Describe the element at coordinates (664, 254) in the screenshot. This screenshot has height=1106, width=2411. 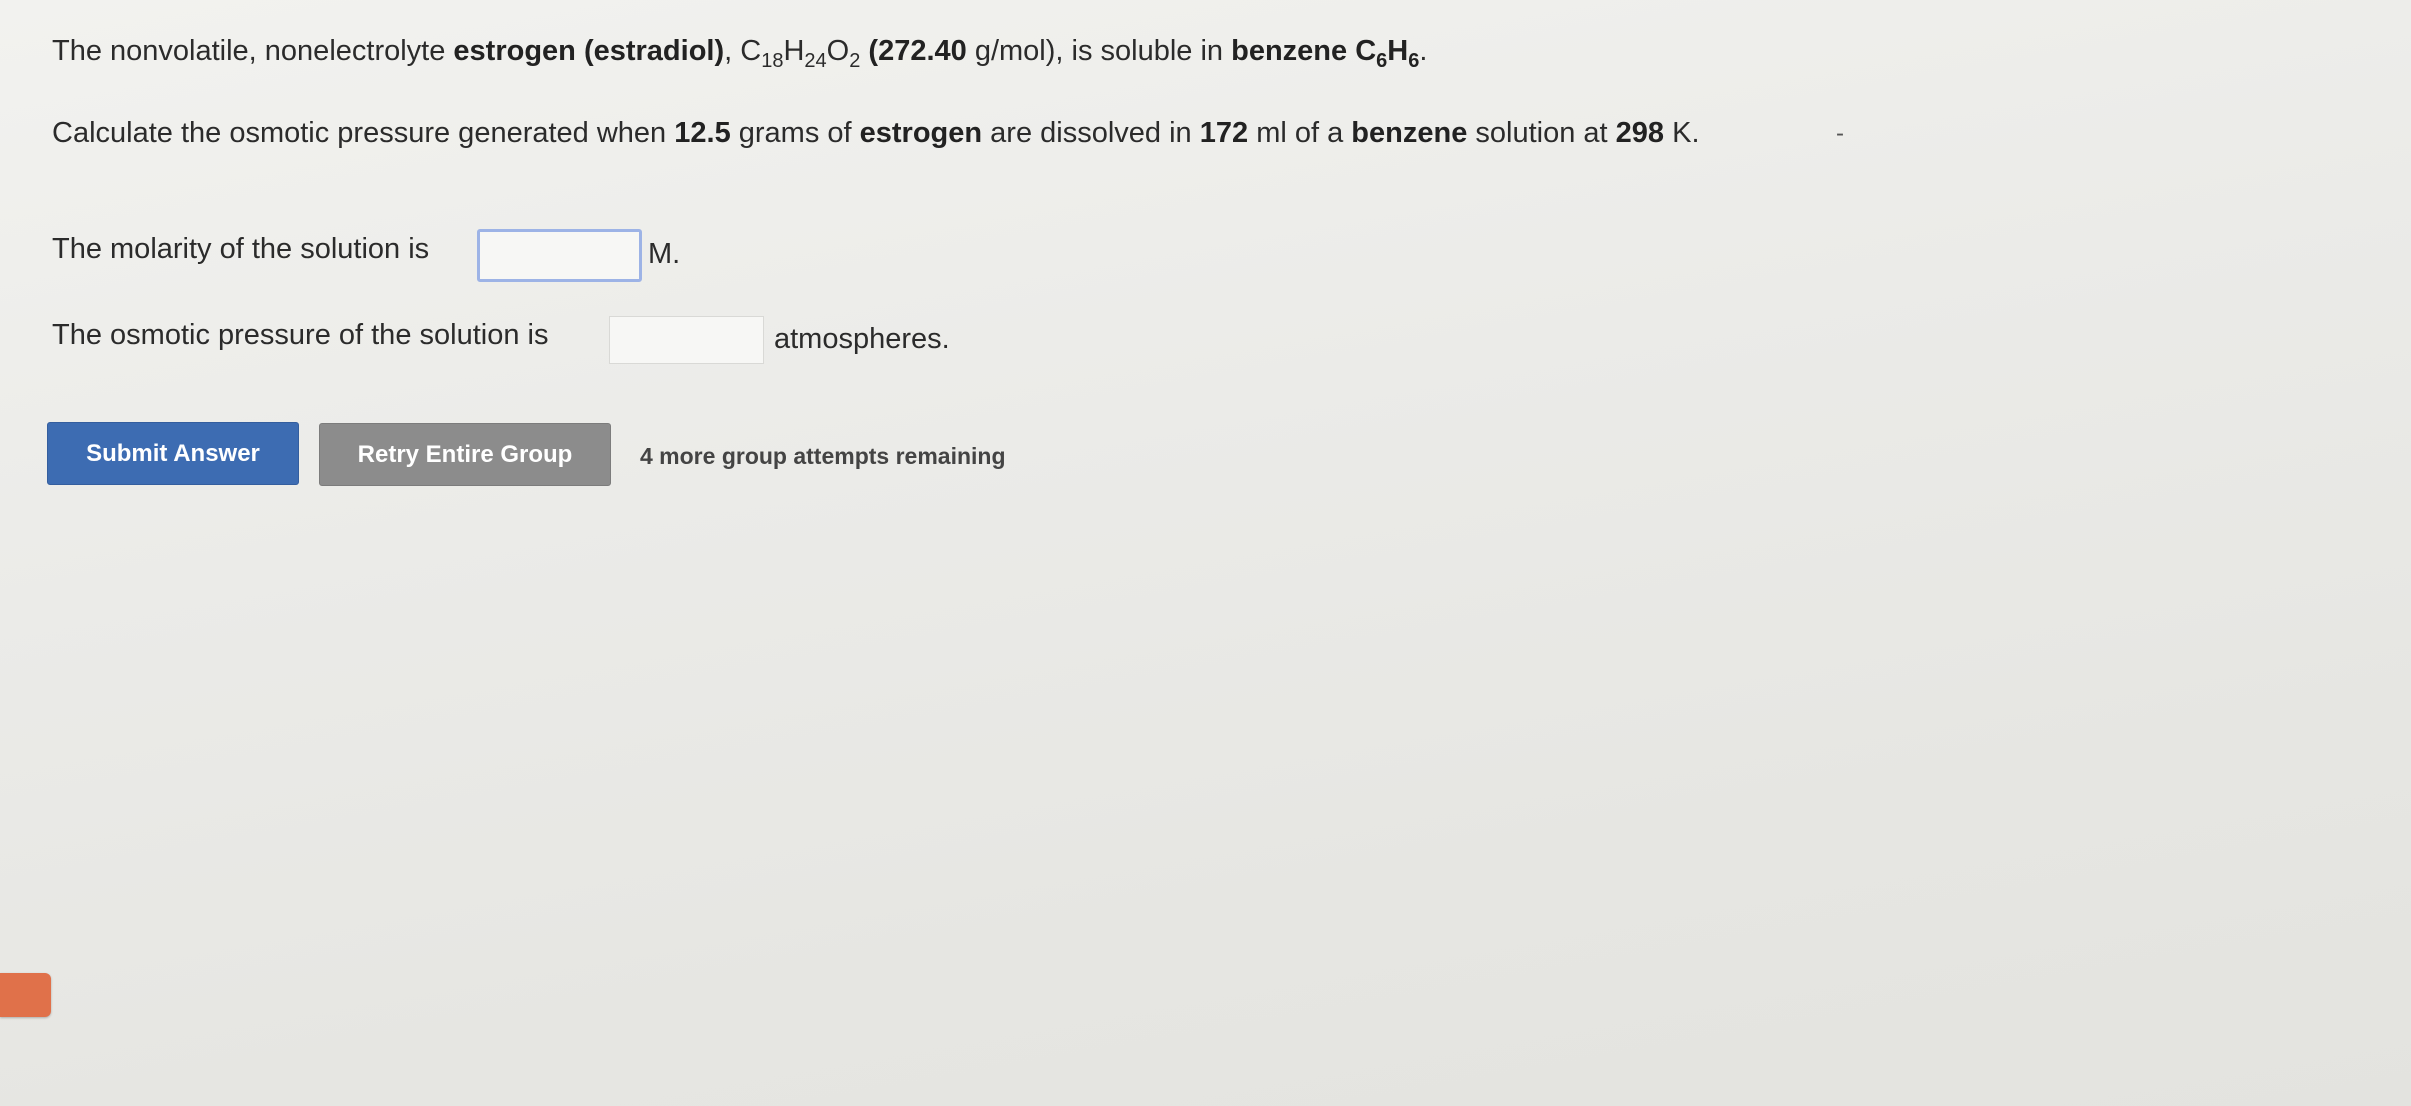
I see `molarity-unit: M.` at that location.